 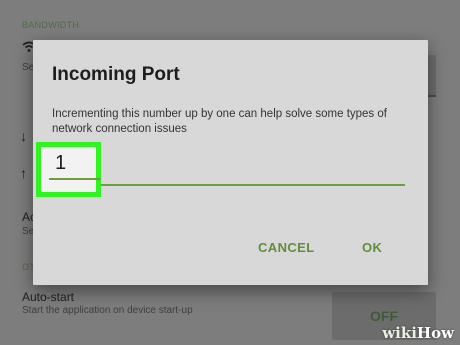 I want to click on autostart-subtitle: Start the application on device start-up, so click(x=107, y=310).